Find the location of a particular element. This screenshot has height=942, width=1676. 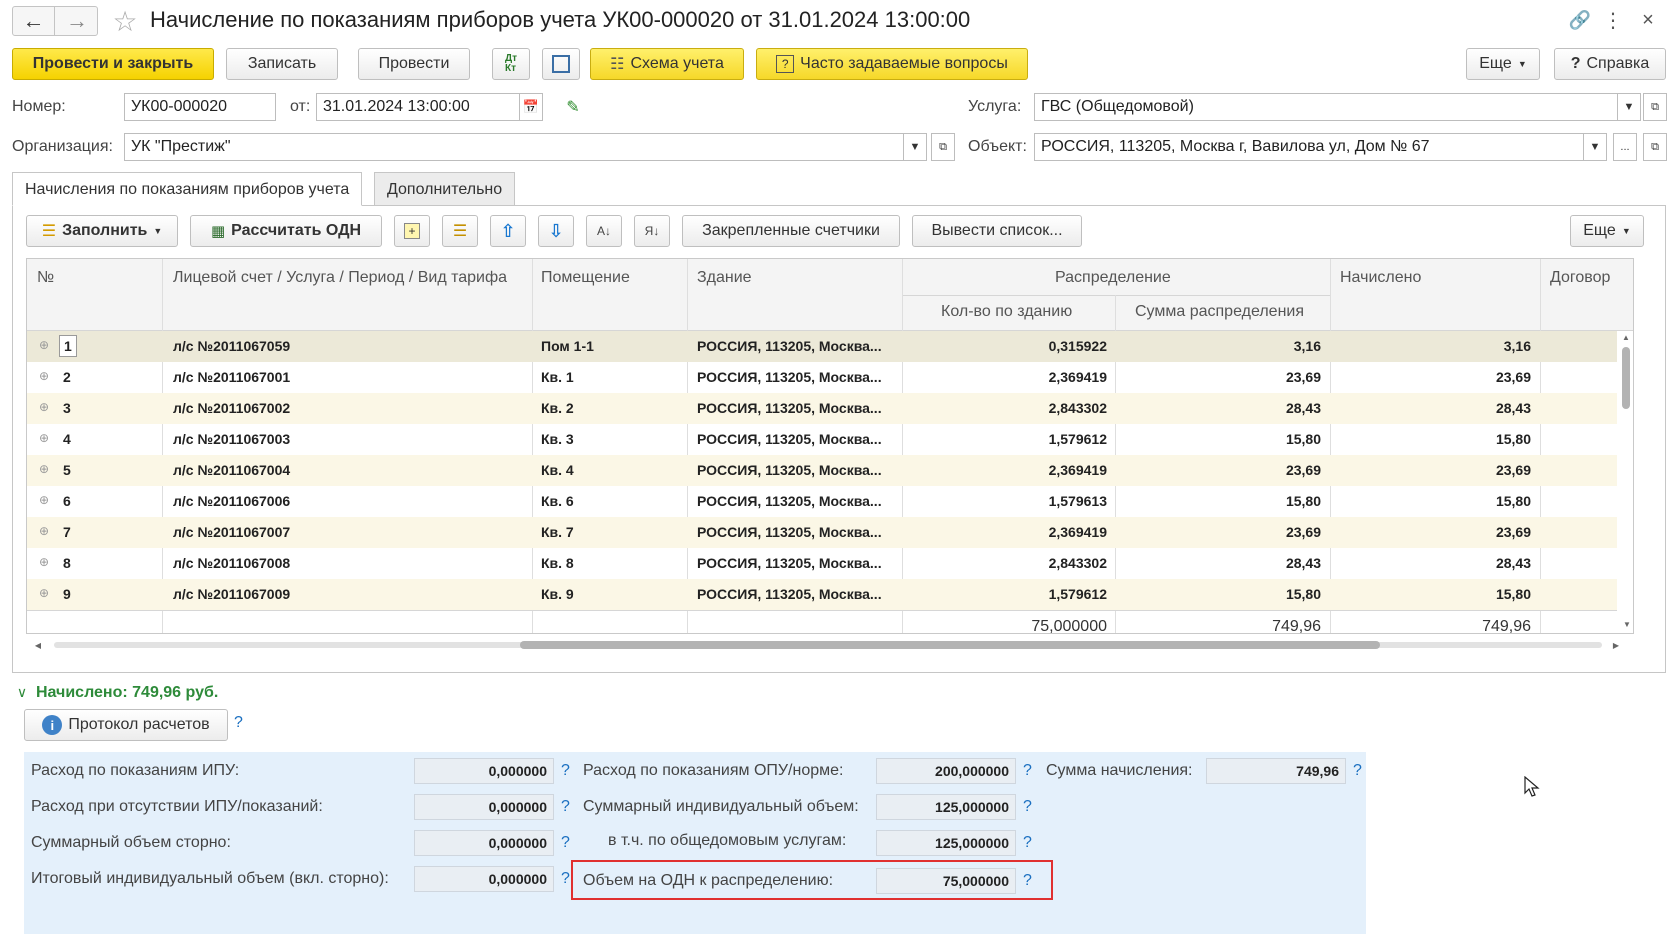

post-and-close-label: Провести и закрыть is located at coordinates (113, 63).